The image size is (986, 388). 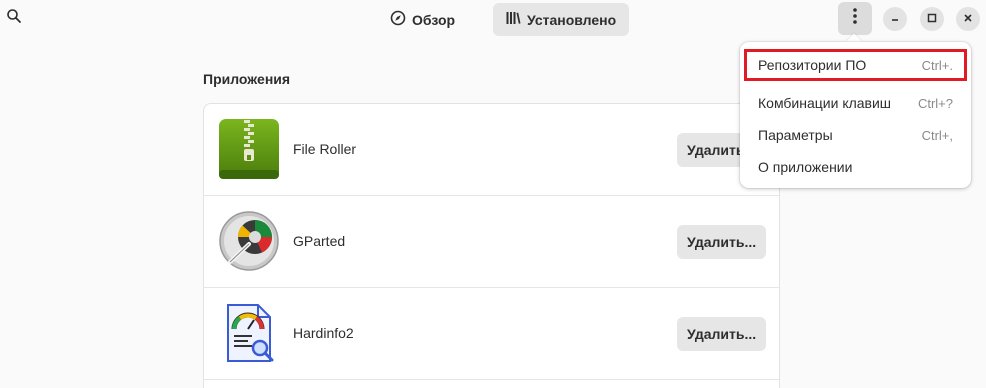 I want to click on app-row-file-roller: File Roller Удалить, so click(x=491, y=150).